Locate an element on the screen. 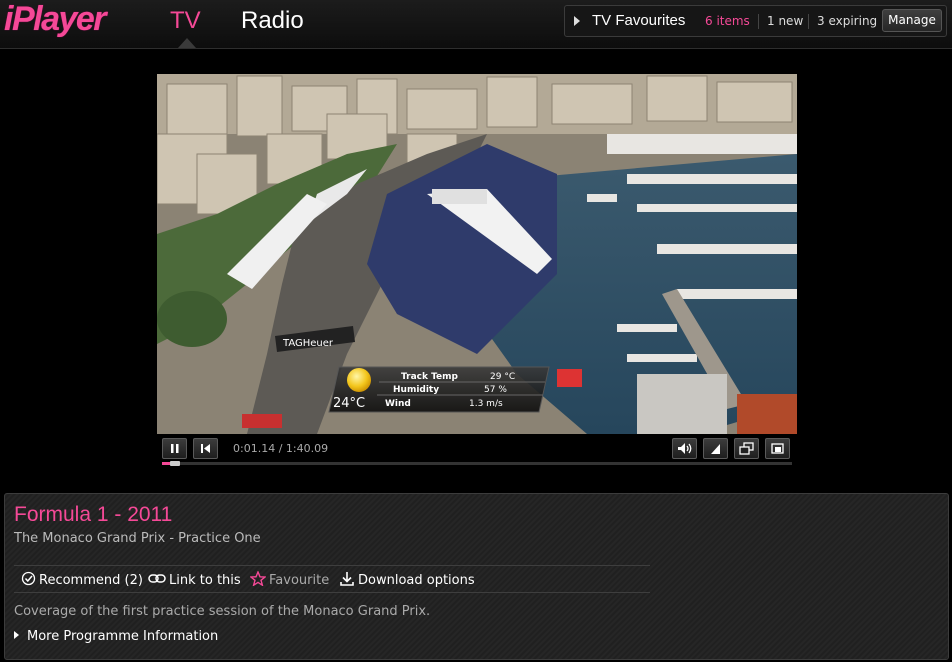  skip-back-icon is located at coordinates (205, 448).